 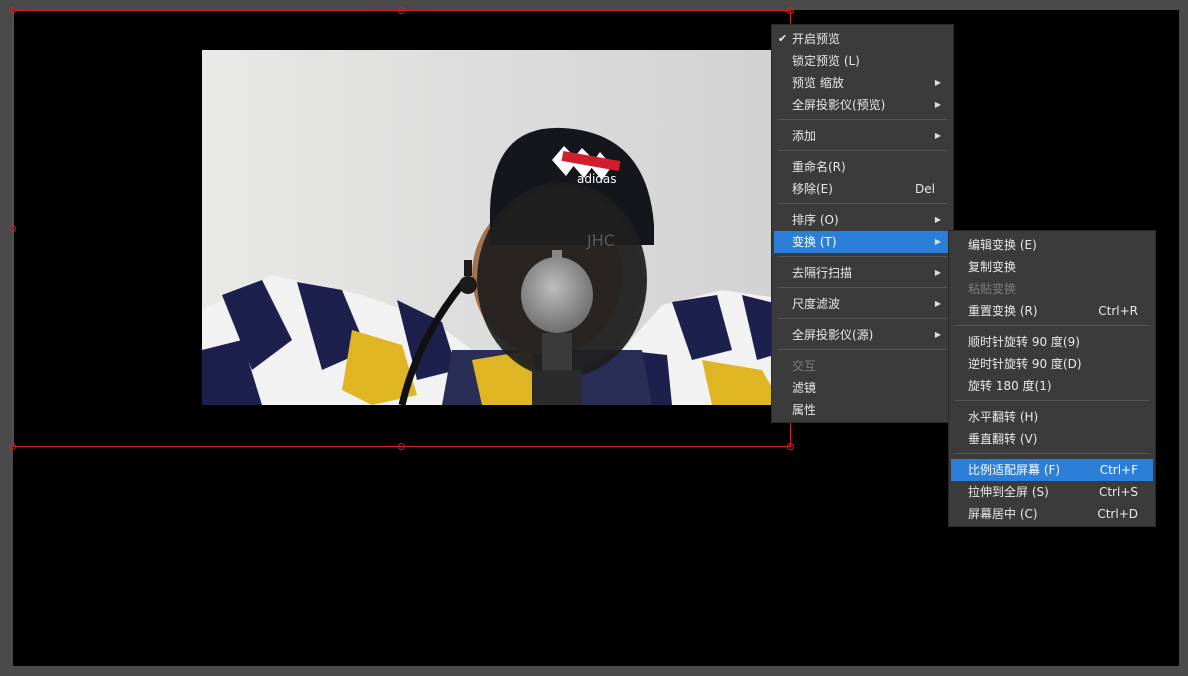 I want to click on menu-item-shortcut: Ctrl+R, so click(x=1118, y=311).